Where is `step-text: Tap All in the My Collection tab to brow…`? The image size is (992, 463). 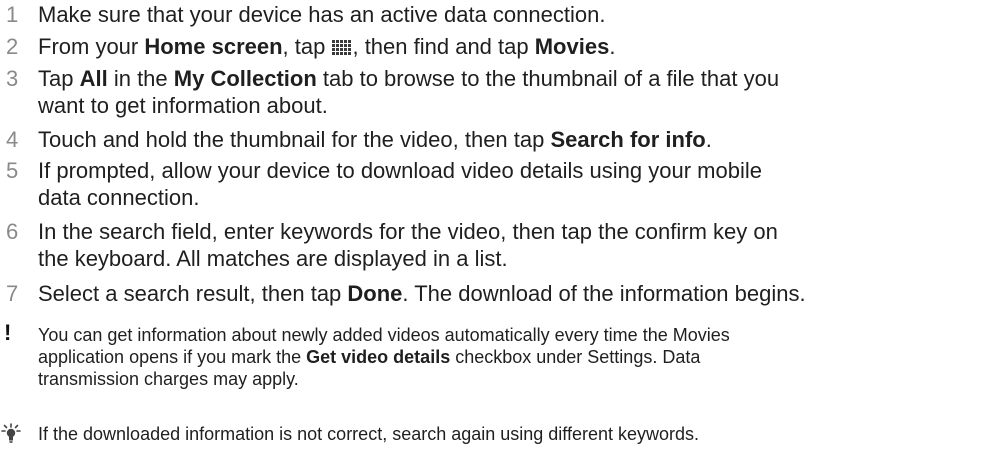 step-text: Tap All in the My Collection tab to brow… is located at coordinates (409, 92).